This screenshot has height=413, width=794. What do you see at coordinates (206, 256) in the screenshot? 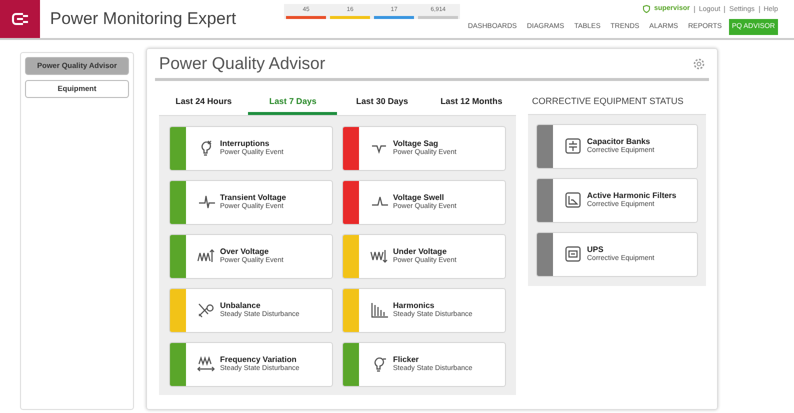
I see `wave-up-icon` at bounding box center [206, 256].